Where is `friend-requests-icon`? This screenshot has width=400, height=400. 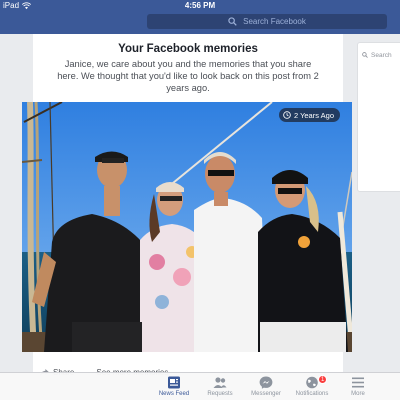
friend-requests-icon is located at coordinates (220, 382).